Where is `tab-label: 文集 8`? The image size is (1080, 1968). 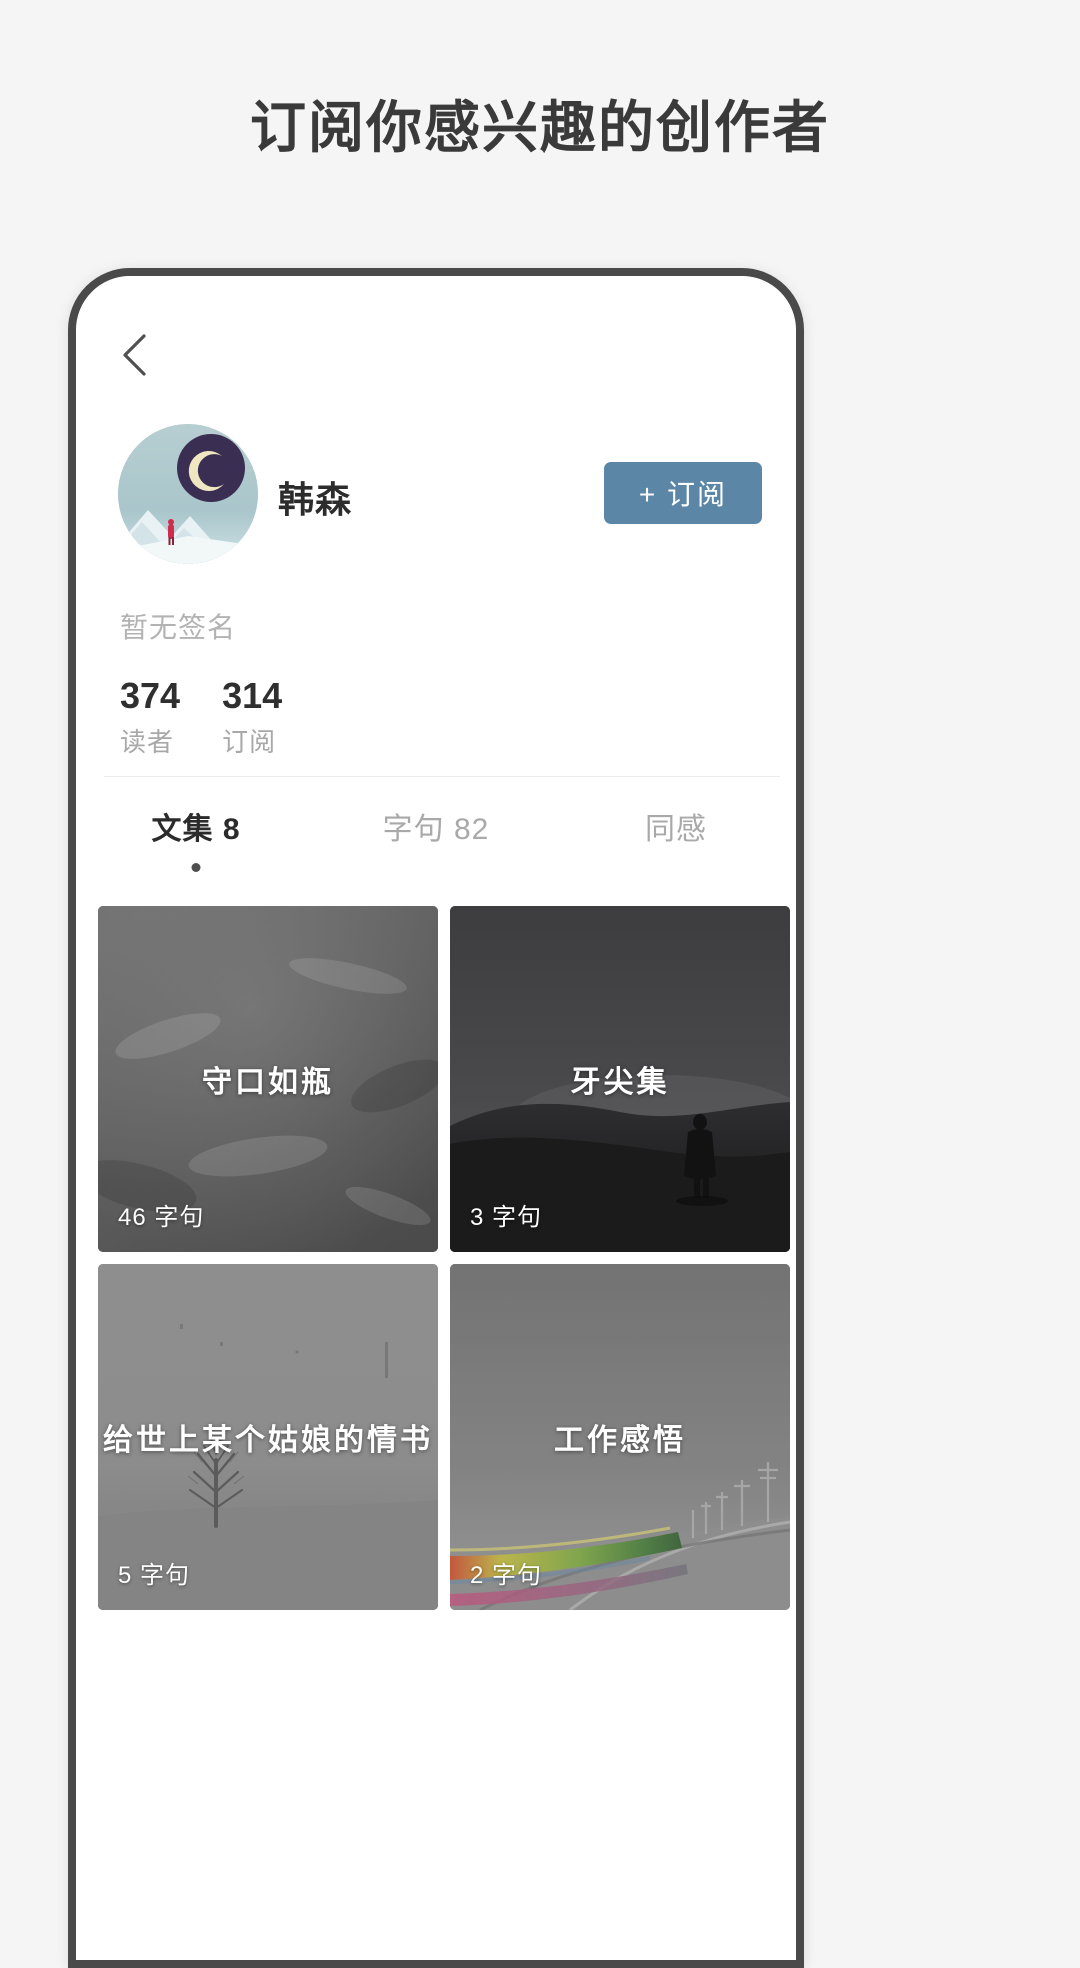 tab-label: 文集 8 is located at coordinates (196, 829).